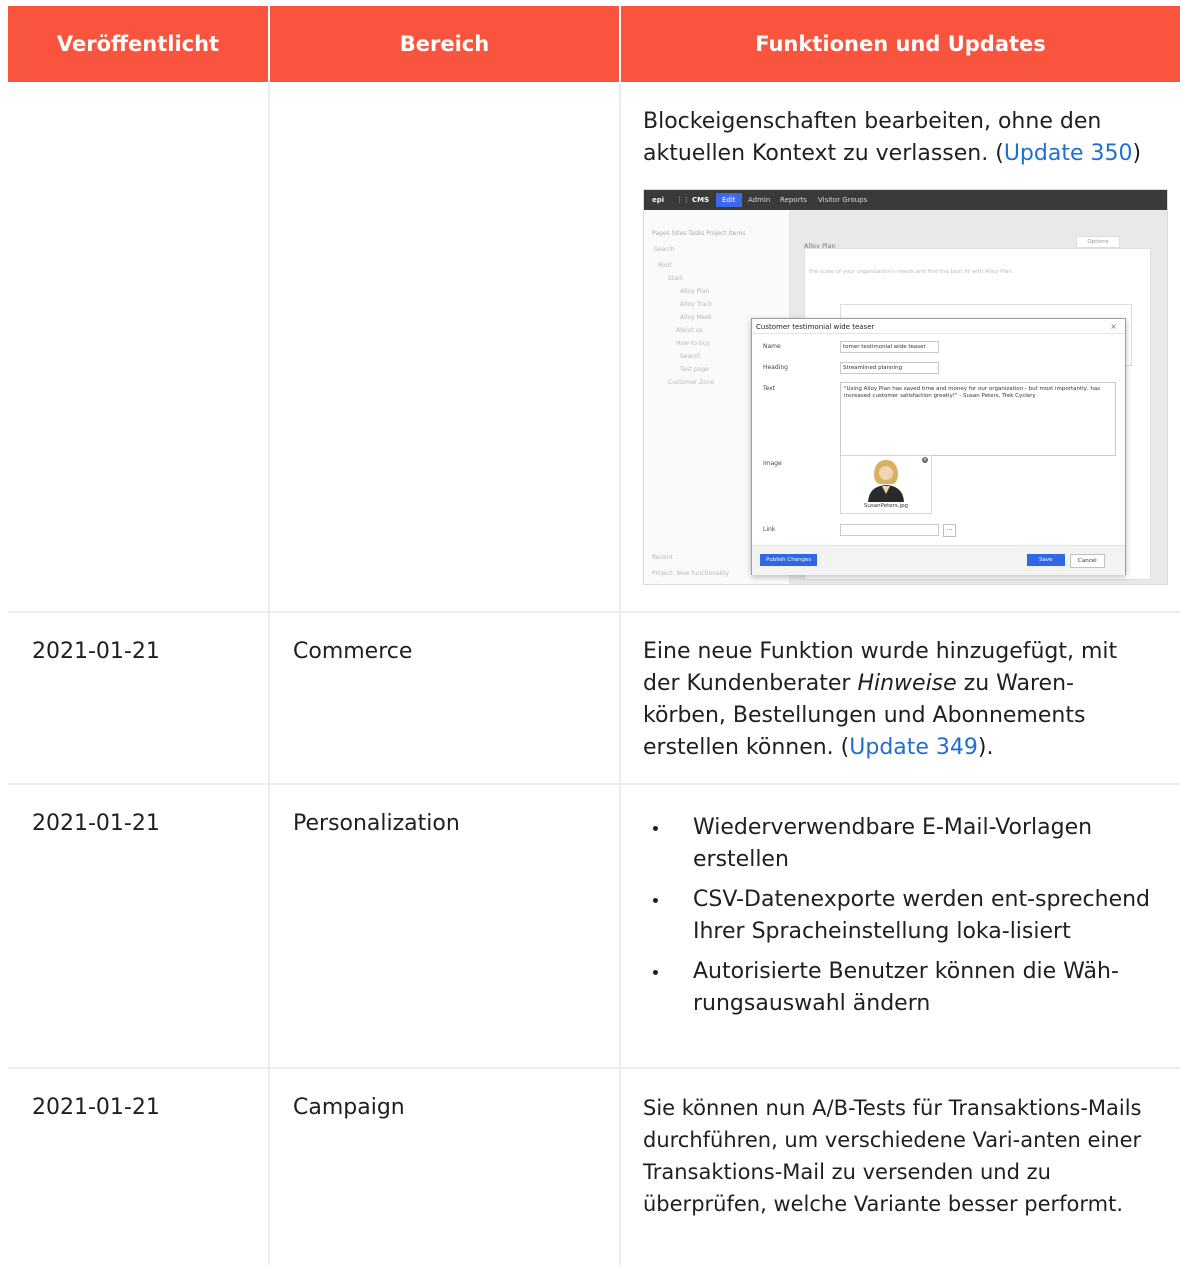 Image resolution: width=1180 pixels, height=1265 pixels. I want to click on apps-icon: ⋮⋮, so click(683, 200).